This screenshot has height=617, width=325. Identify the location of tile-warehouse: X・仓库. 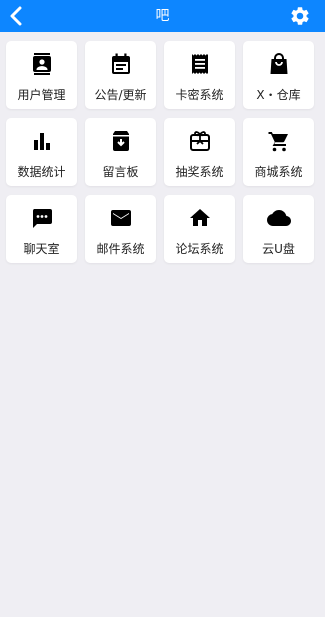
(278, 75).